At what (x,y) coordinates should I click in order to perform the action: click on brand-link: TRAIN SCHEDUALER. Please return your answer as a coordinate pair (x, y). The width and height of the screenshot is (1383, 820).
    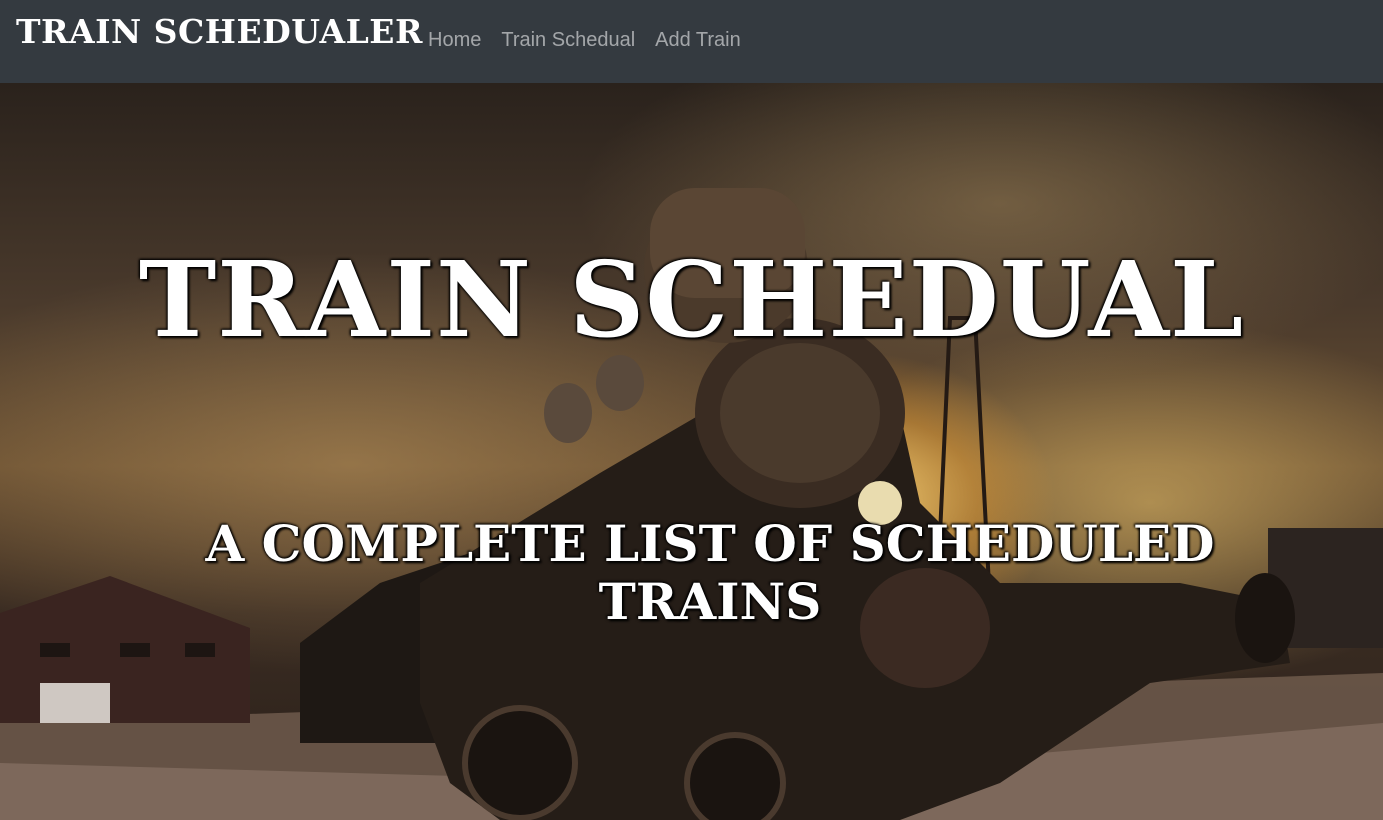
    Looking at the image, I should click on (219, 31).